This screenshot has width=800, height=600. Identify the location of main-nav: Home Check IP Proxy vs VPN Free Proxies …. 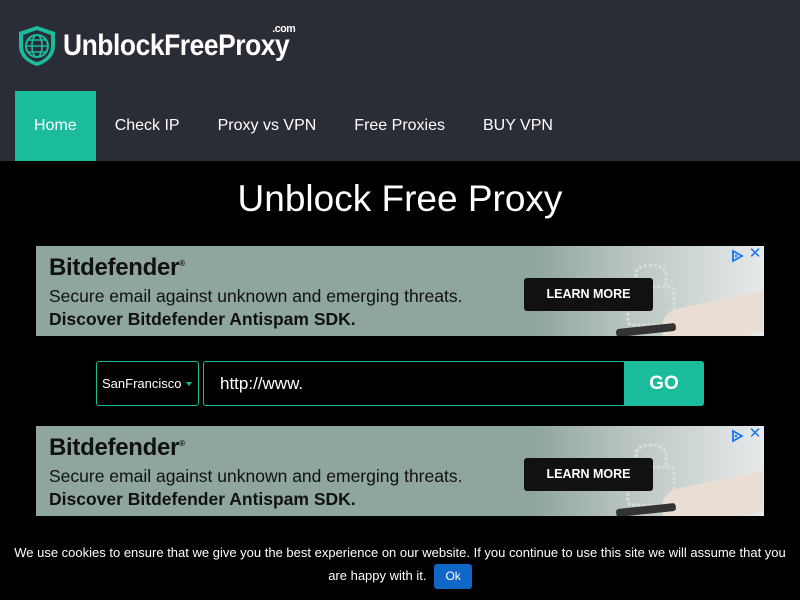
(293, 126).